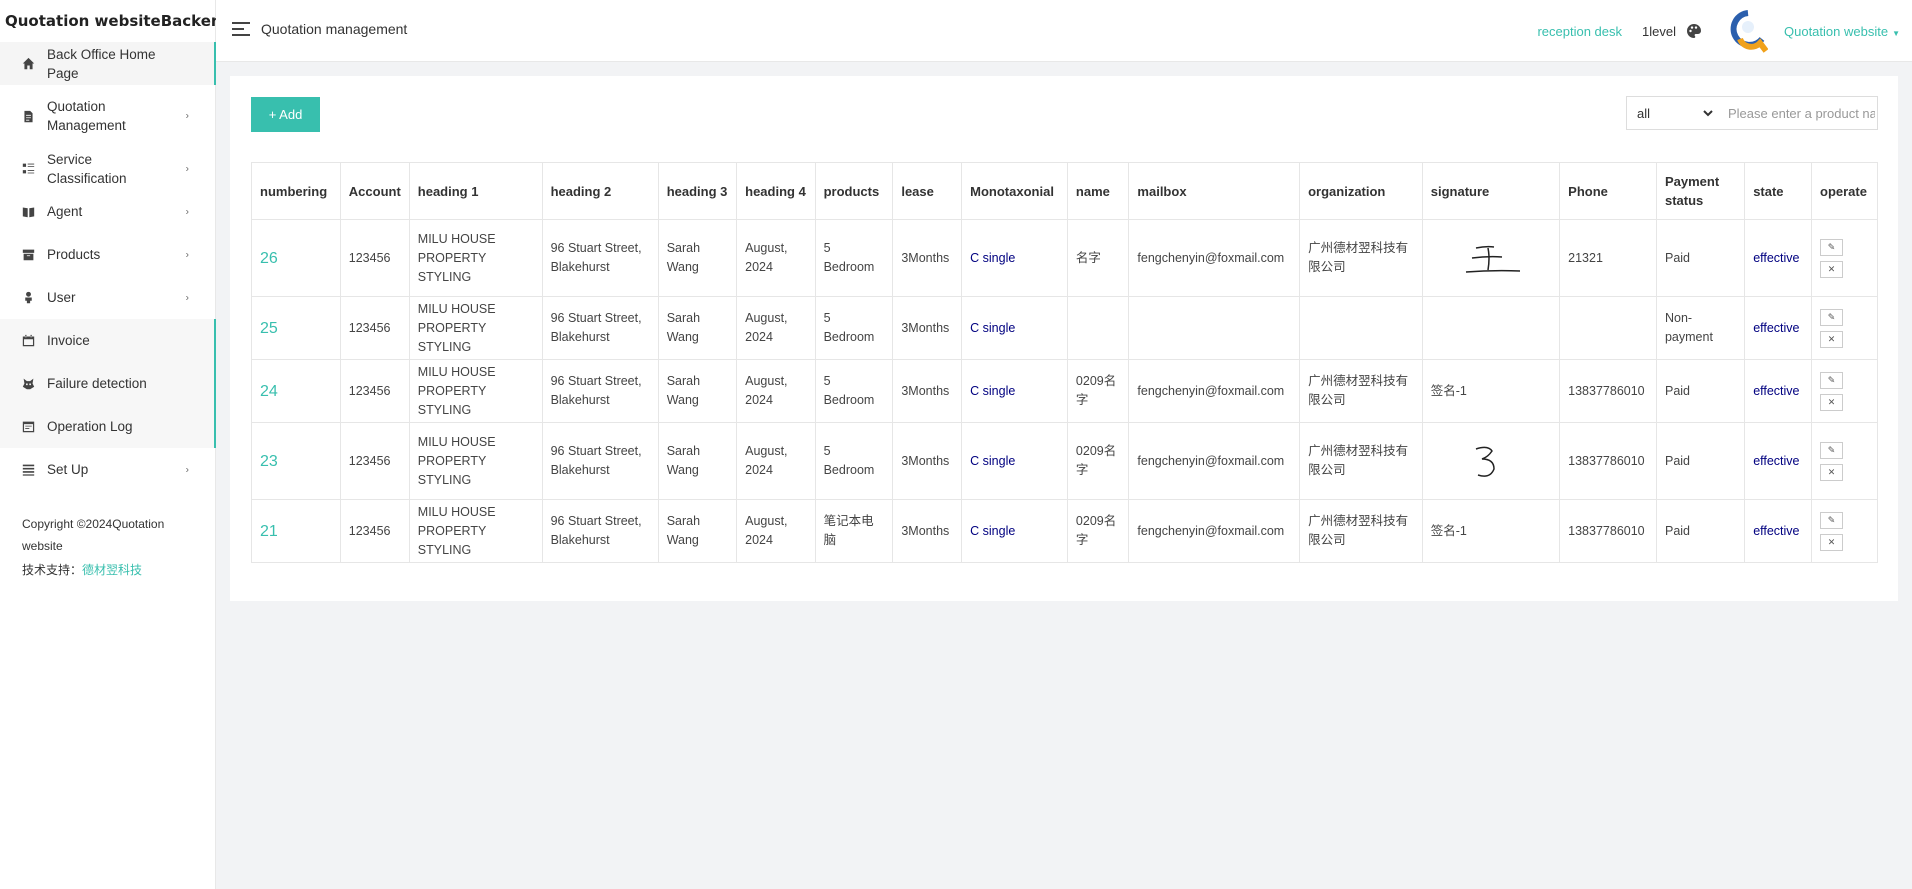  Describe the element at coordinates (1214, 328) in the screenshot. I see `cell-mailbox` at that location.